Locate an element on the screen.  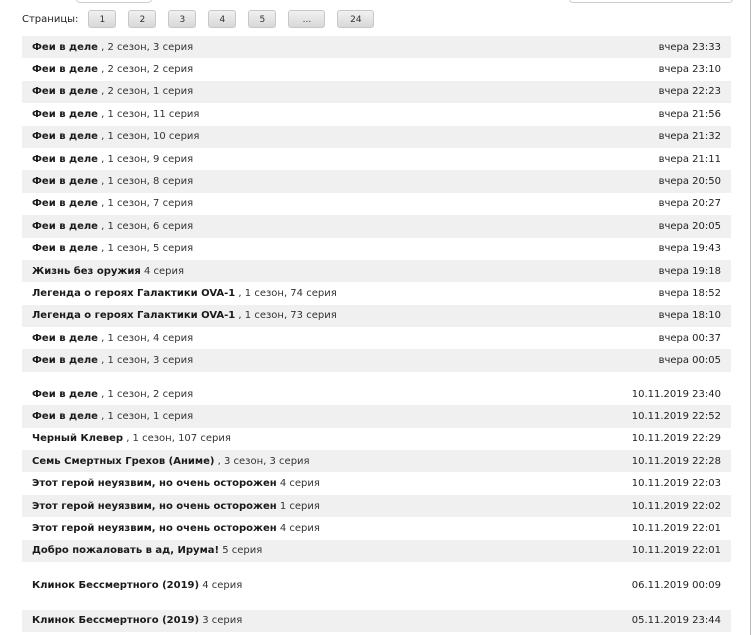
episode-info: Добро пожаловать в ад, Ирума! 5 серия is located at coordinates (147, 550).